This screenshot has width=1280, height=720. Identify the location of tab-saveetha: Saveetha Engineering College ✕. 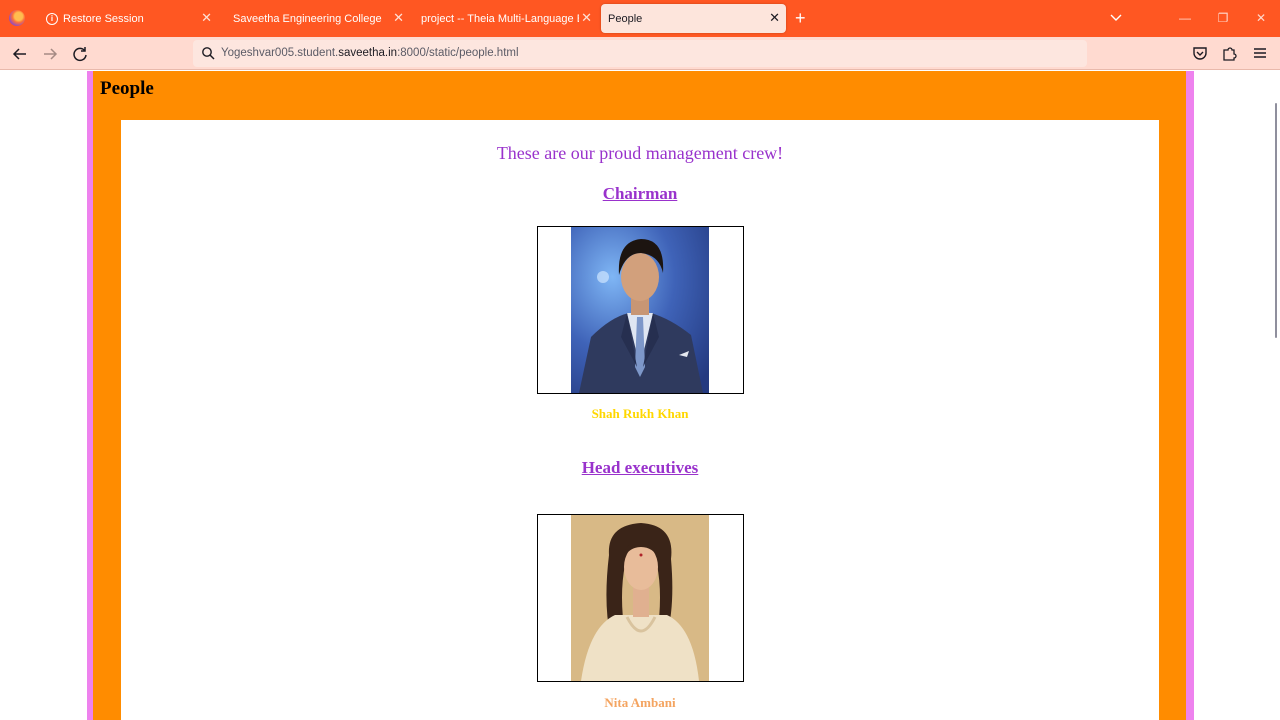
(317, 18).